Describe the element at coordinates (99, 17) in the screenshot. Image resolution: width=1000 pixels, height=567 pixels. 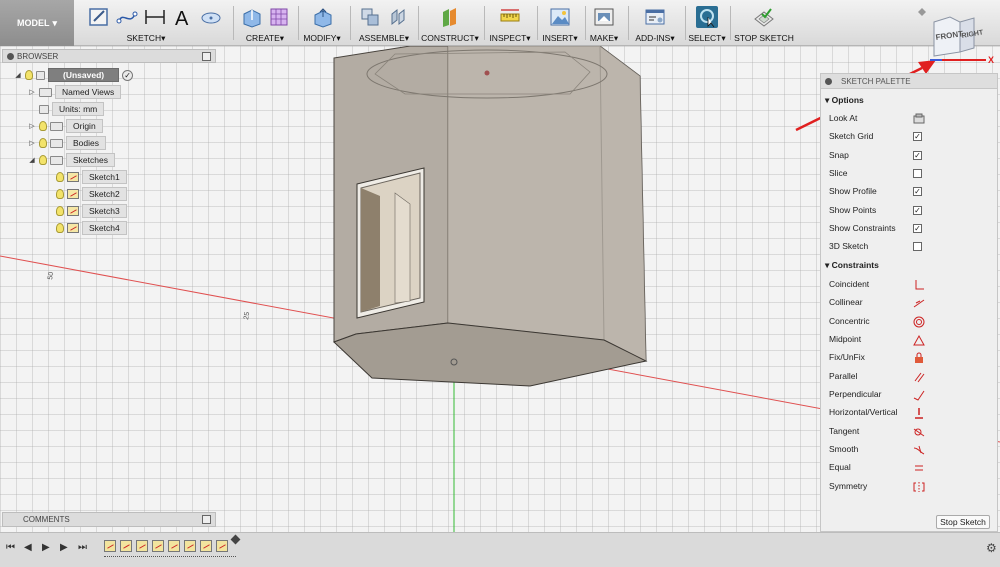
I see `create-sketch-icon` at that location.